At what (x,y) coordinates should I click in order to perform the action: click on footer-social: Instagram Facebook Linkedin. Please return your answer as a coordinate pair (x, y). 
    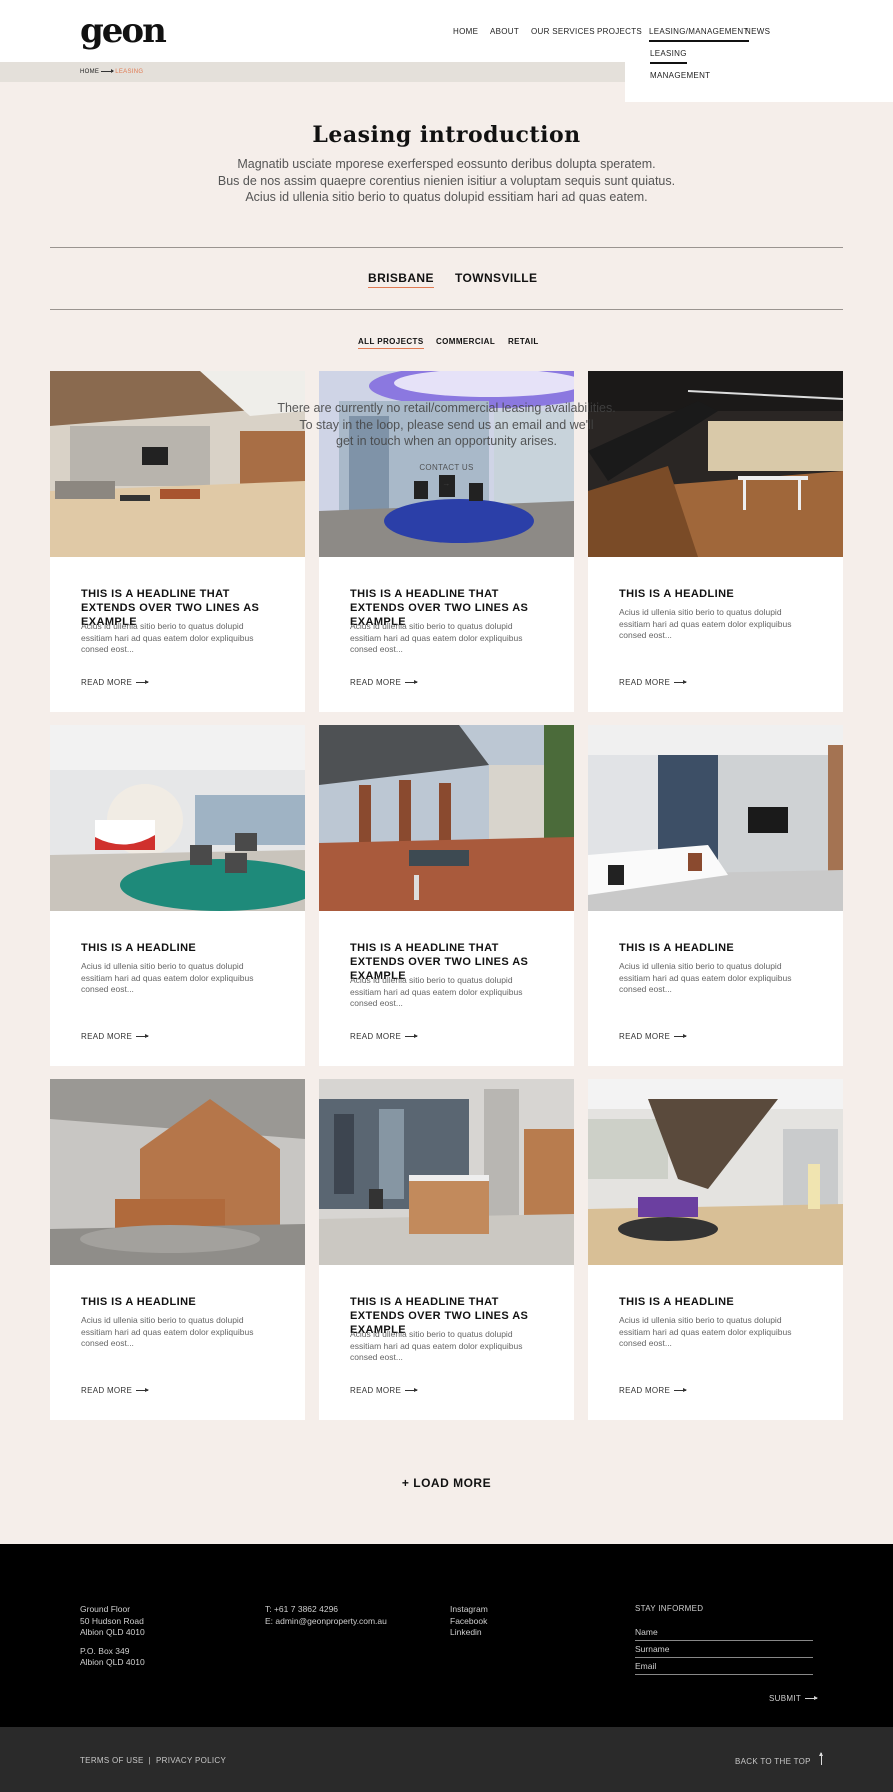
    Looking at the image, I should click on (469, 1621).